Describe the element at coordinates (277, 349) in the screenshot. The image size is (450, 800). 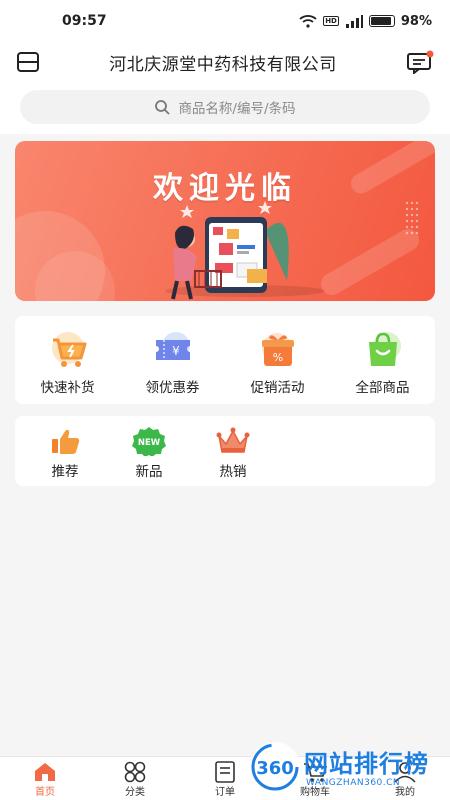
I see `gift-box-icon: %` at that location.